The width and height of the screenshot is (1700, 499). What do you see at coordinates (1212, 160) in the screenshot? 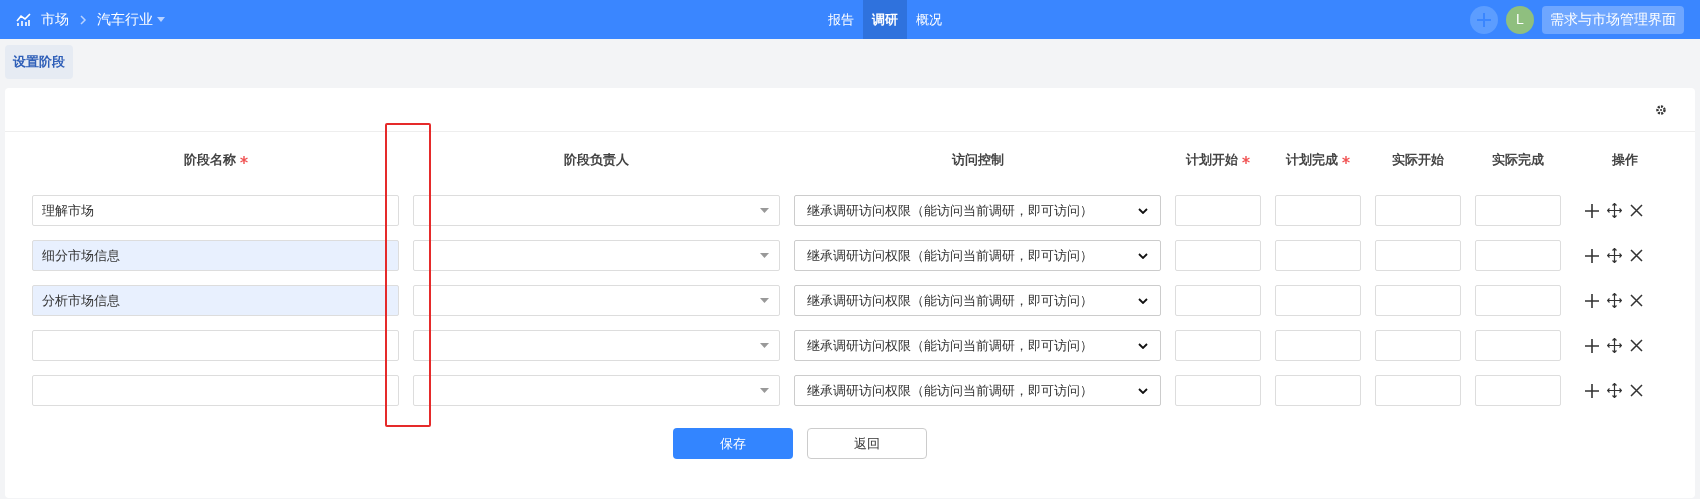
I see `column-header: 计划开始` at bounding box center [1212, 160].